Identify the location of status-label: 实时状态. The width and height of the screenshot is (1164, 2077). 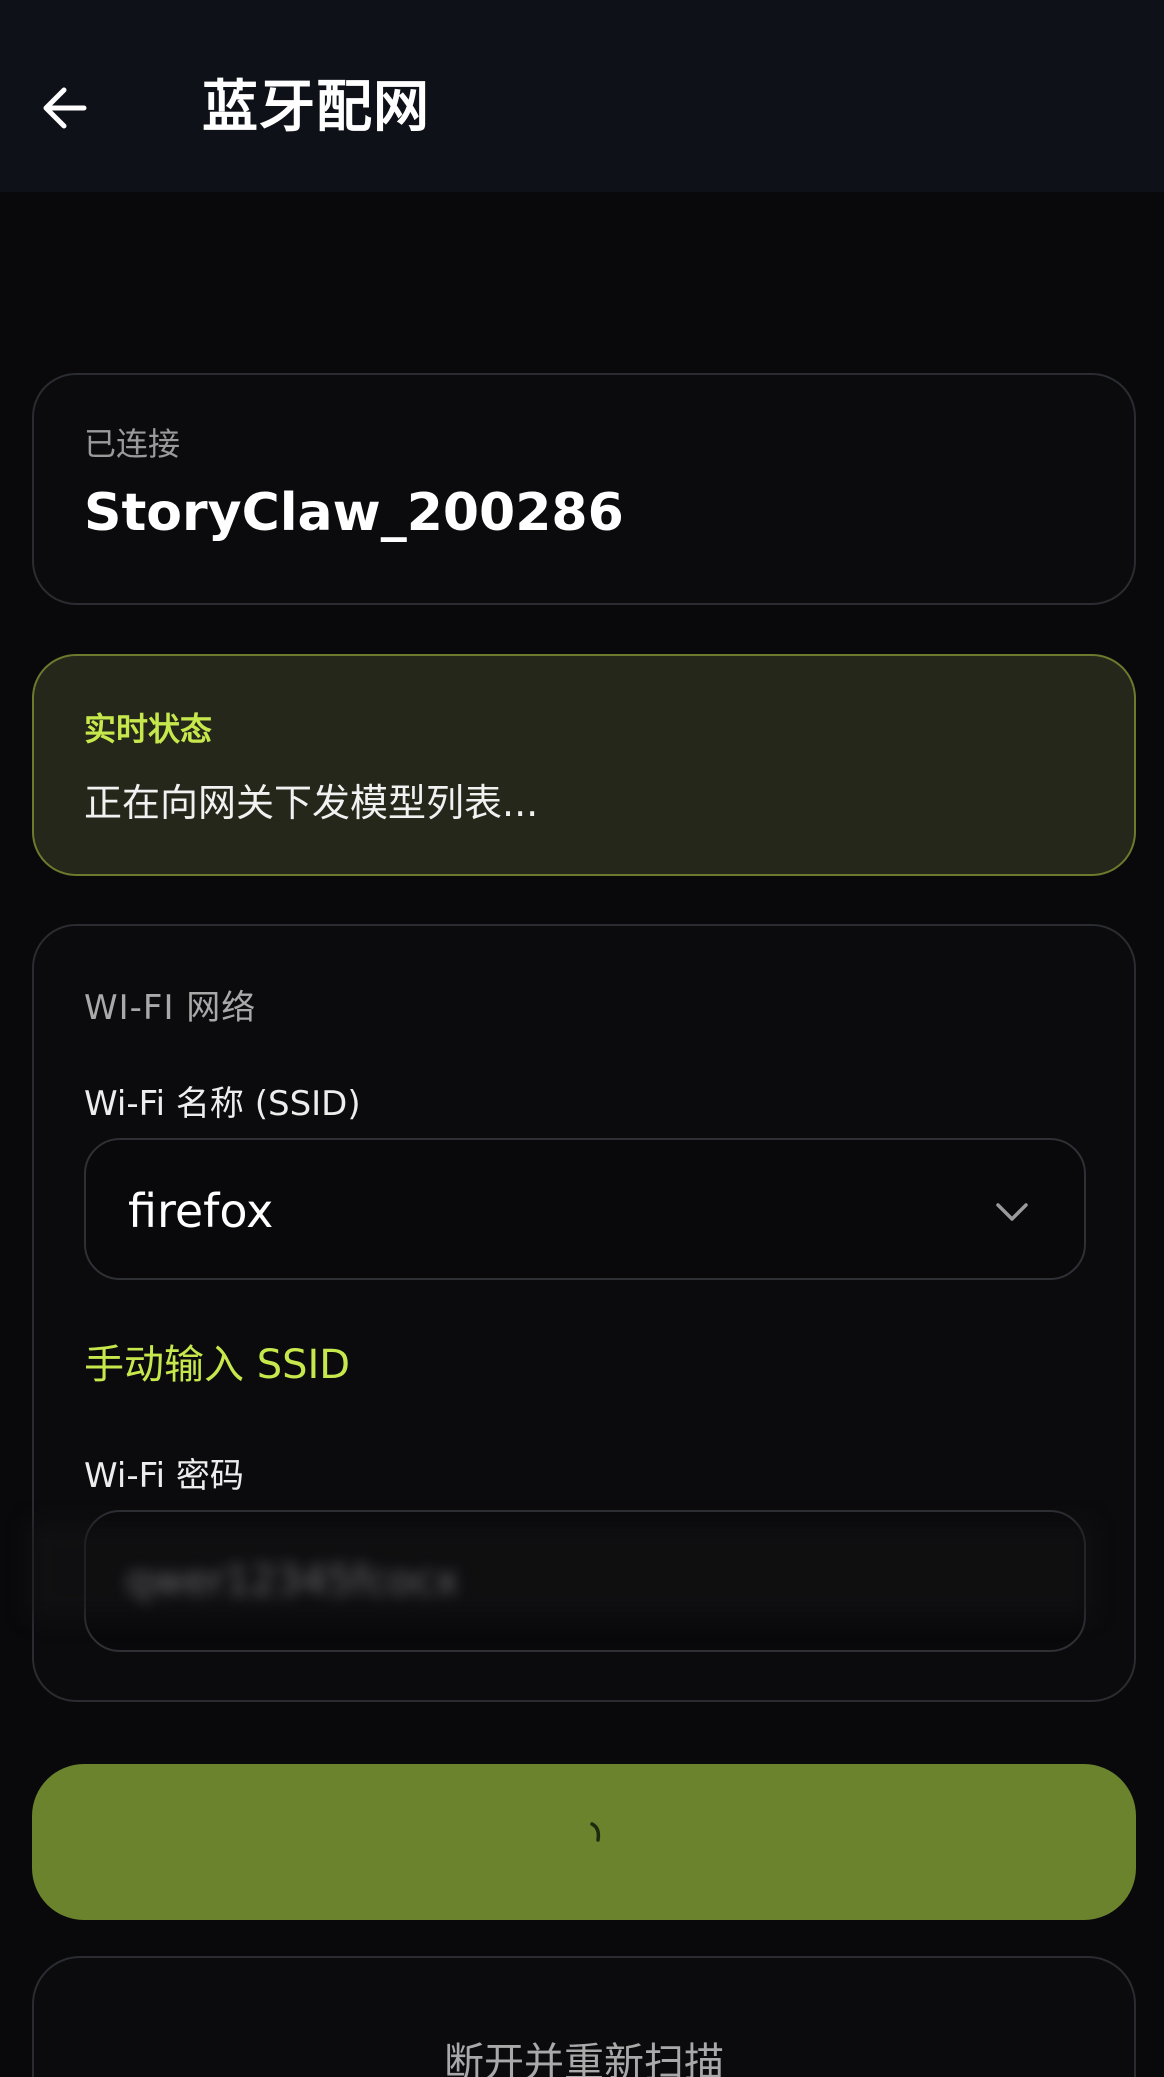
(148, 729).